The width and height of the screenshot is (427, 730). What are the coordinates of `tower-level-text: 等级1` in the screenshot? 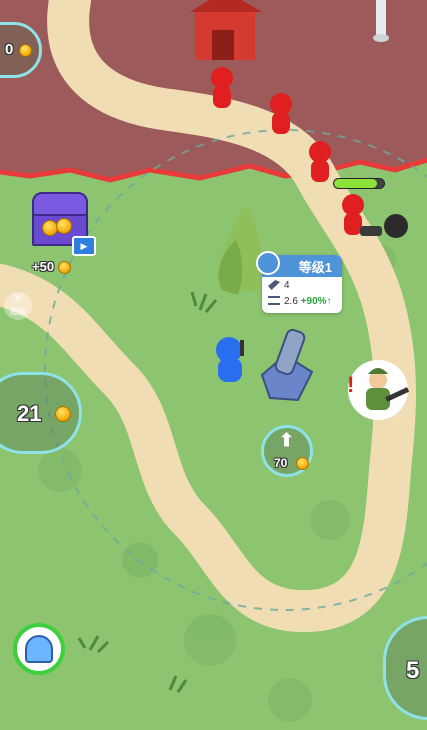 It's located at (315, 267).